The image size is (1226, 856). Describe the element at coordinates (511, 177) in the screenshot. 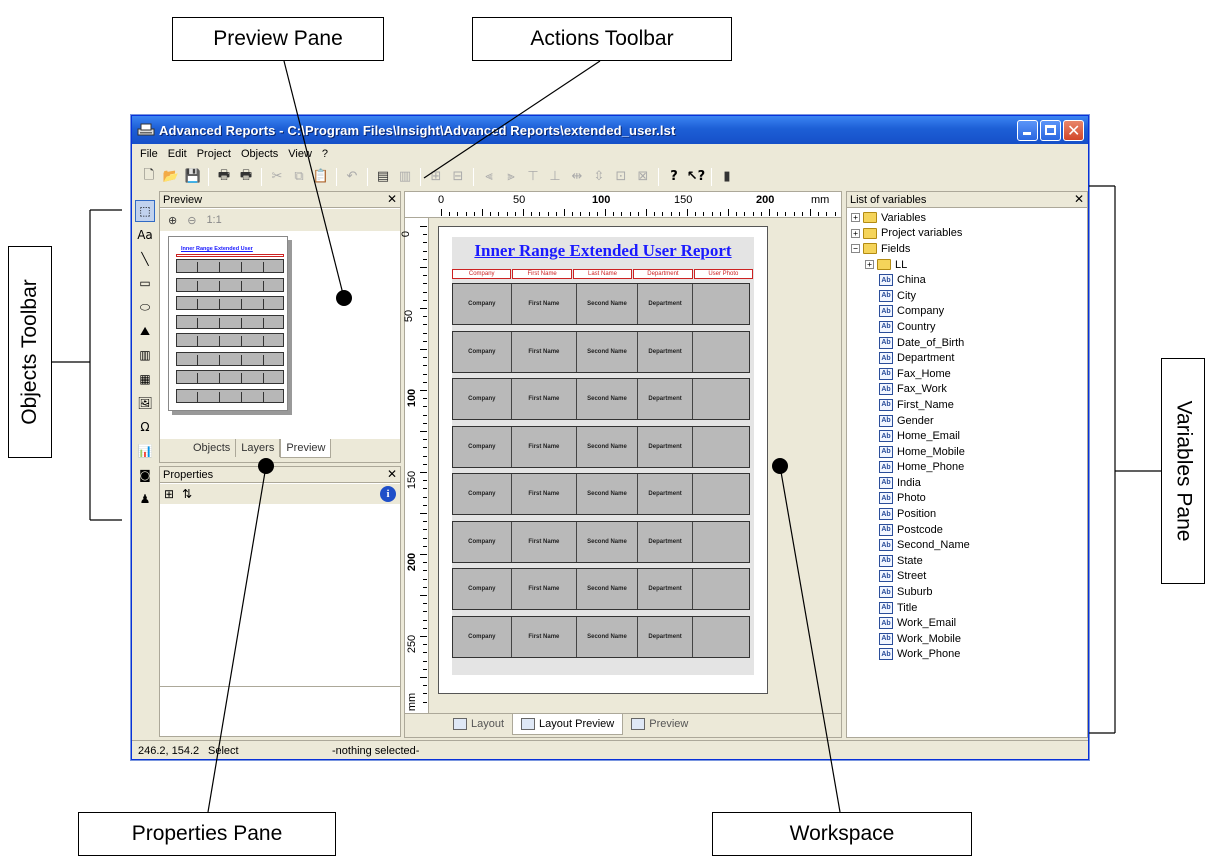

I see `align-right-icon: ⫸` at that location.